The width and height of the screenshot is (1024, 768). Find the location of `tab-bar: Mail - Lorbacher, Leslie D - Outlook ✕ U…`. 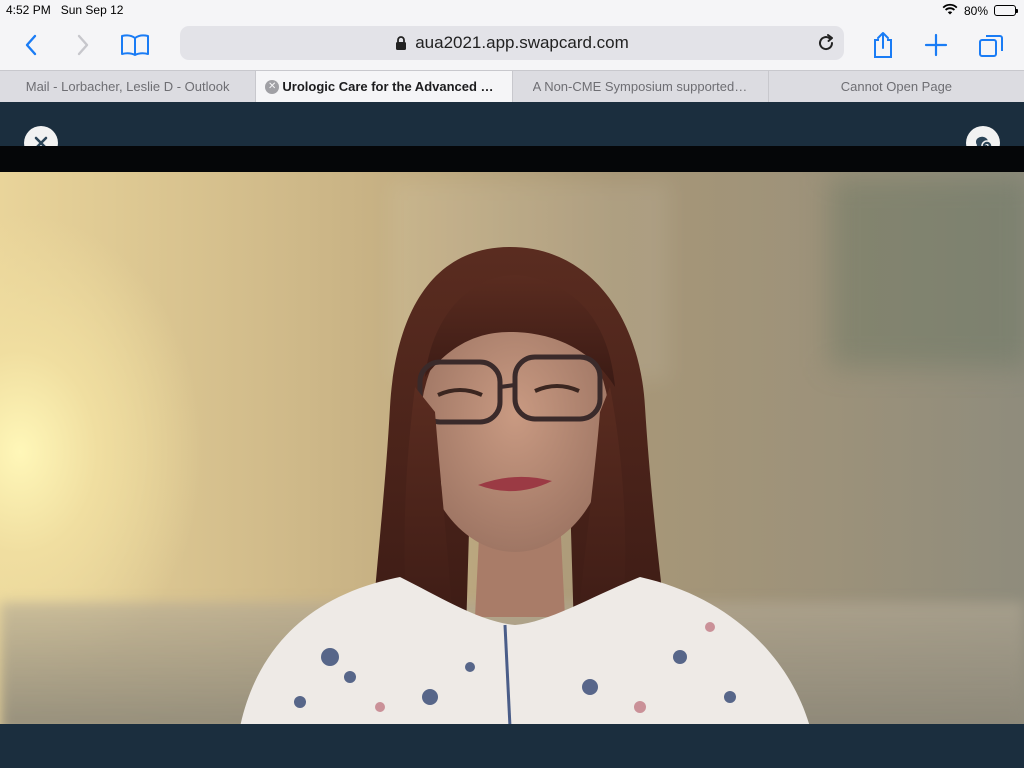

tab-bar: Mail - Lorbacher, Leslie D - Outlook ✕ U… is located at coordinates (512, 86).